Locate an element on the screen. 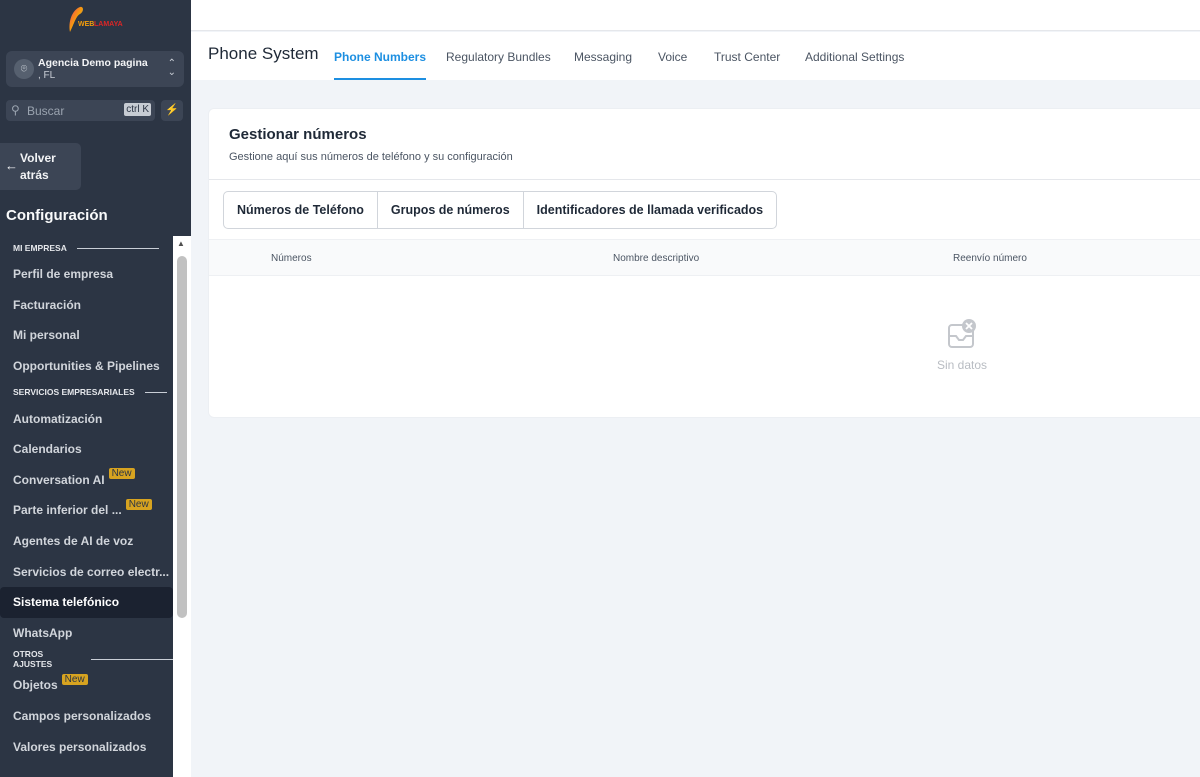 The height and width of the screenshot is (777, 1200). section-label-text: SERVICIOS EMPRESARIALES is located at coordinates (74, 392).